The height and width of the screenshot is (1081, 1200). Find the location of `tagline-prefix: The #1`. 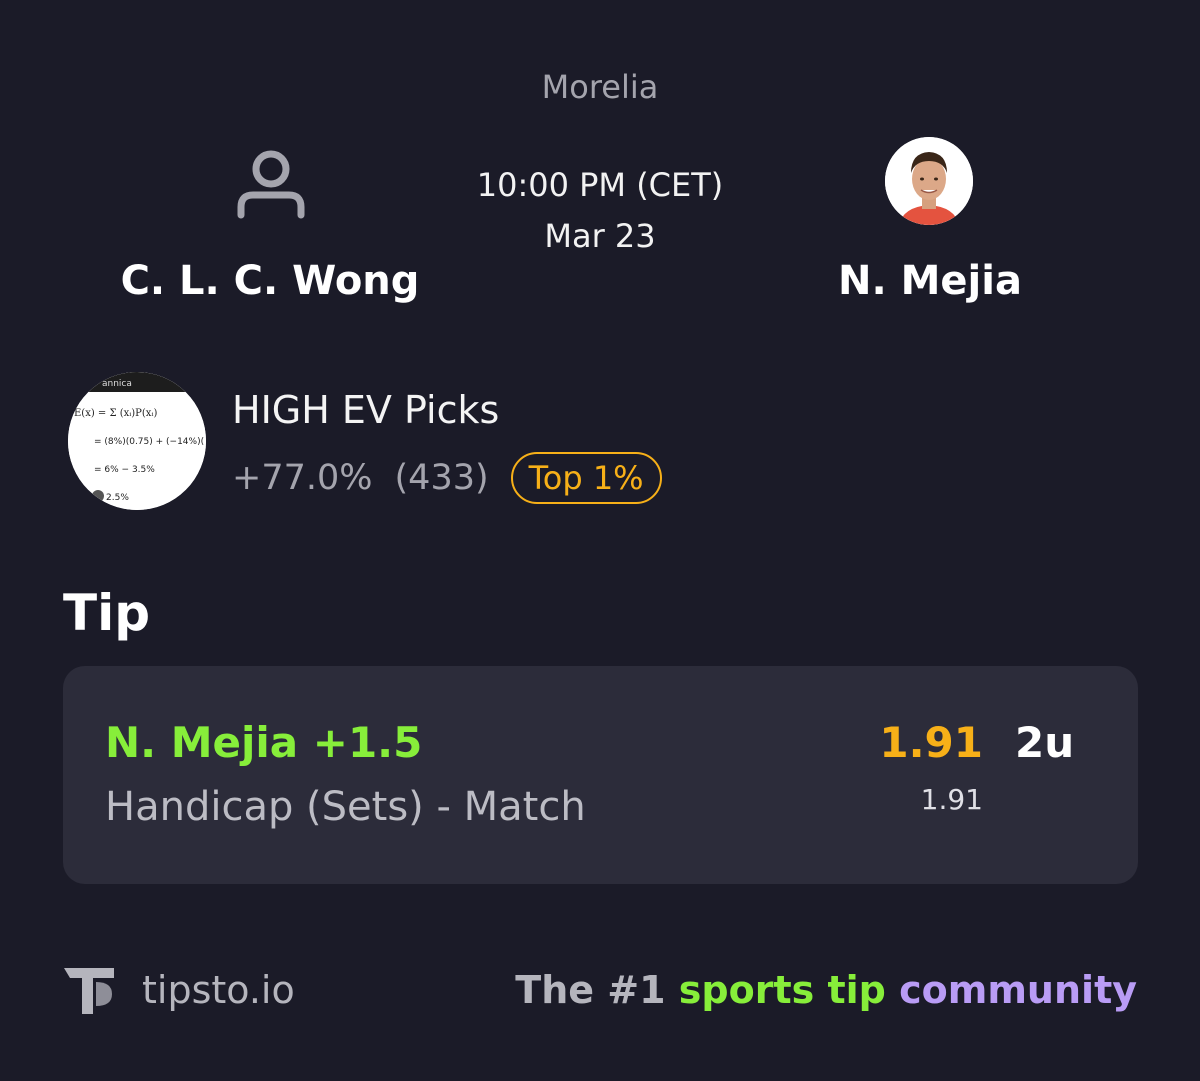

tagline-prefix: The #1 is located at coordinates (597, 990).